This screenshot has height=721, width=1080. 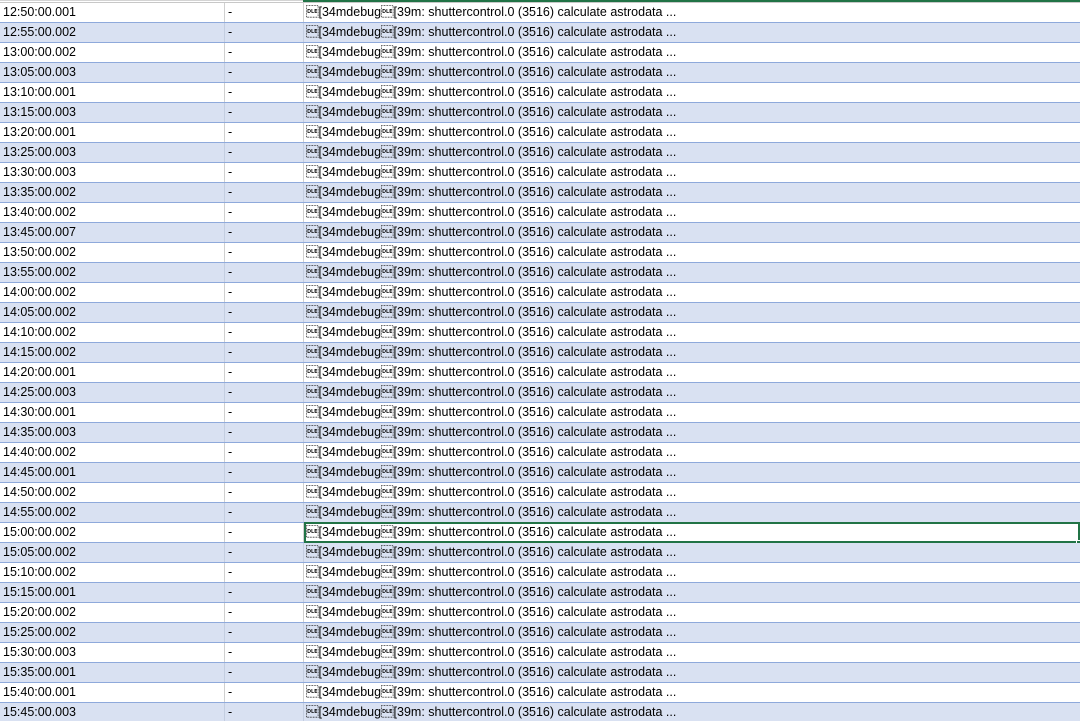 I want to click on timestamp-cell: 15:05:00.002, so click(x=112, y=552).